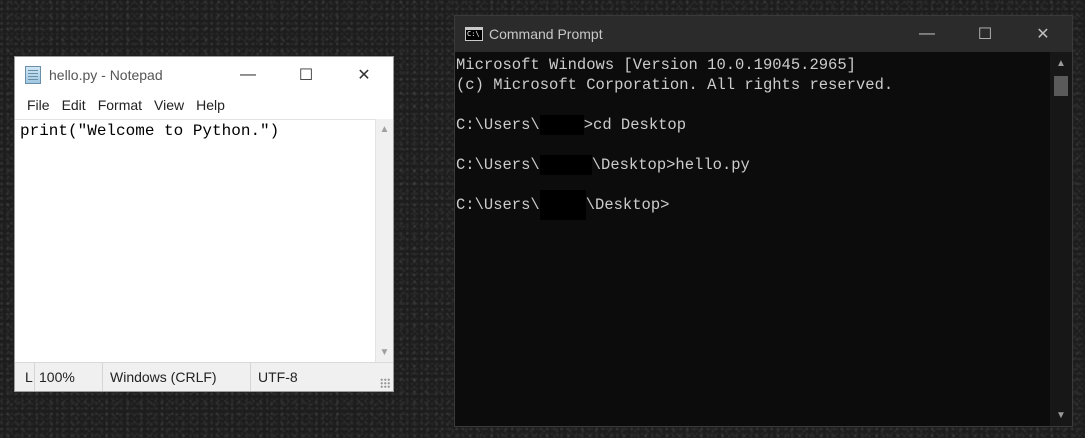 This screenshot has width=1085, height=438. What do you see at coordinates (120, 105) in the screenshot?
I see `menu-format: Format` at bounding box center [120, 105].